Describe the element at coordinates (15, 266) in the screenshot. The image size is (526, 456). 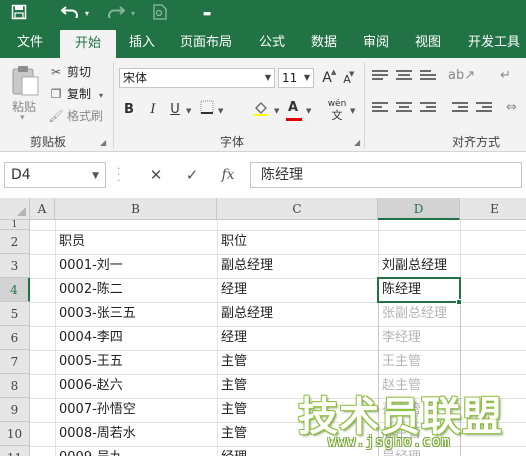
I see `row-header-3: 3` at that location.